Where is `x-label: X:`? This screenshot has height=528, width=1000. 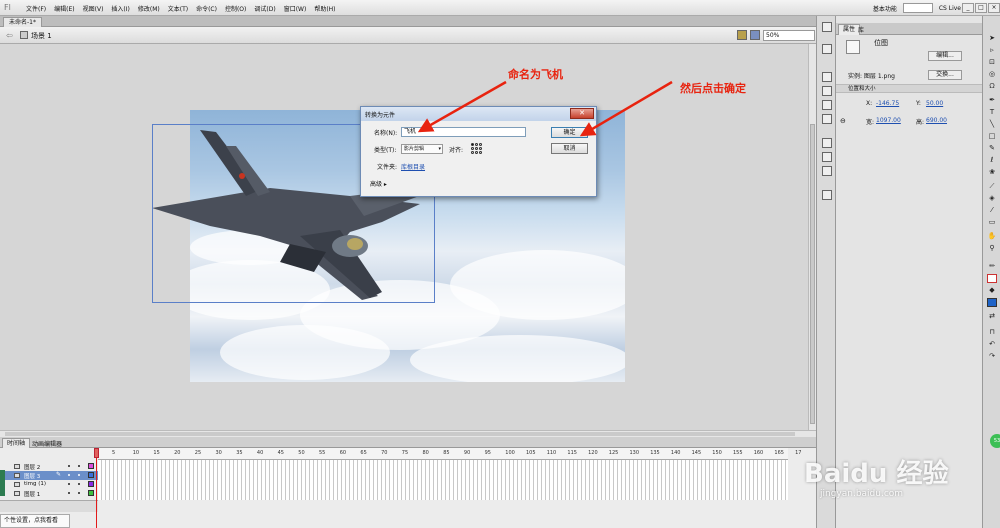
x-label: X: is located at coordinates (869, 103).